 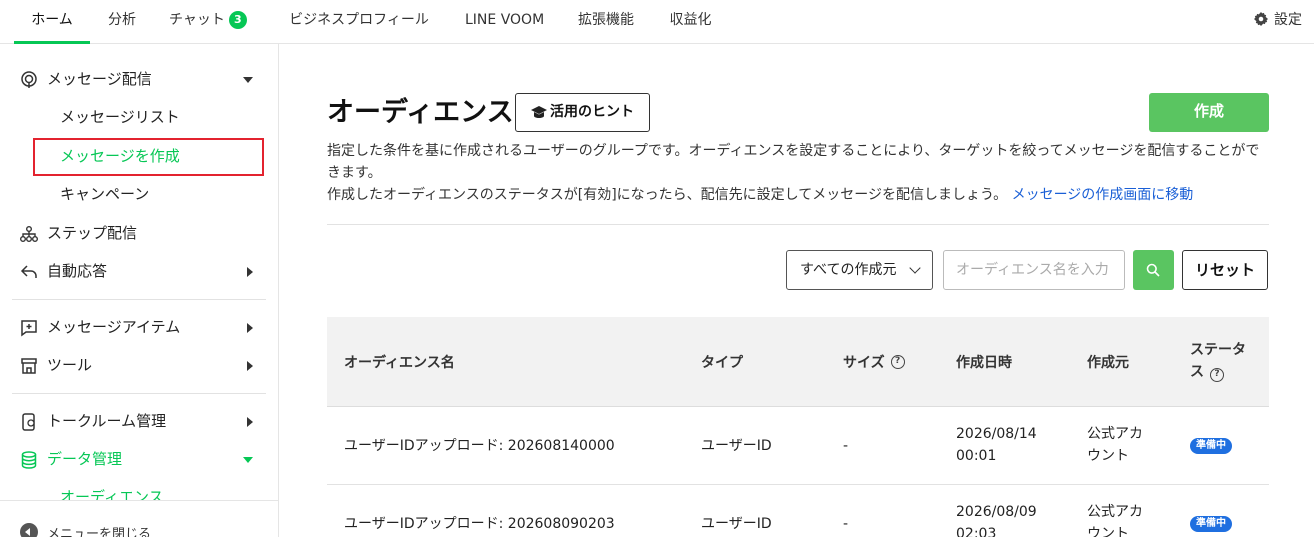 What do you see at coordinates (592, 112) in the screenshot?
I see `hint-label: 活用のヒント` at bounding box center [592, 112].